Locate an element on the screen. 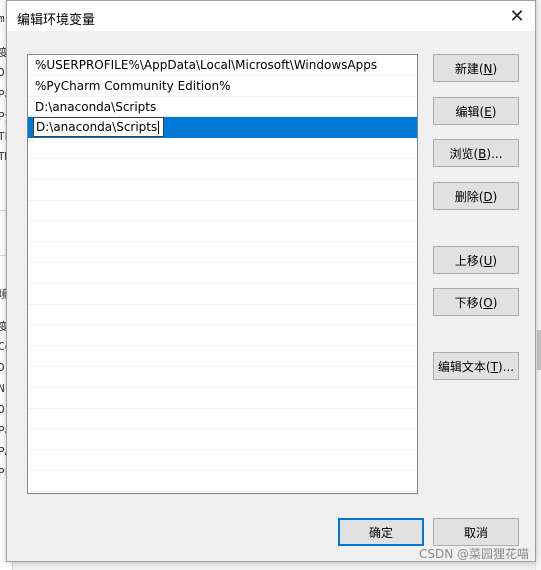  list-item: D:\anaconda\Scripts is located at coordinates (222, 107).